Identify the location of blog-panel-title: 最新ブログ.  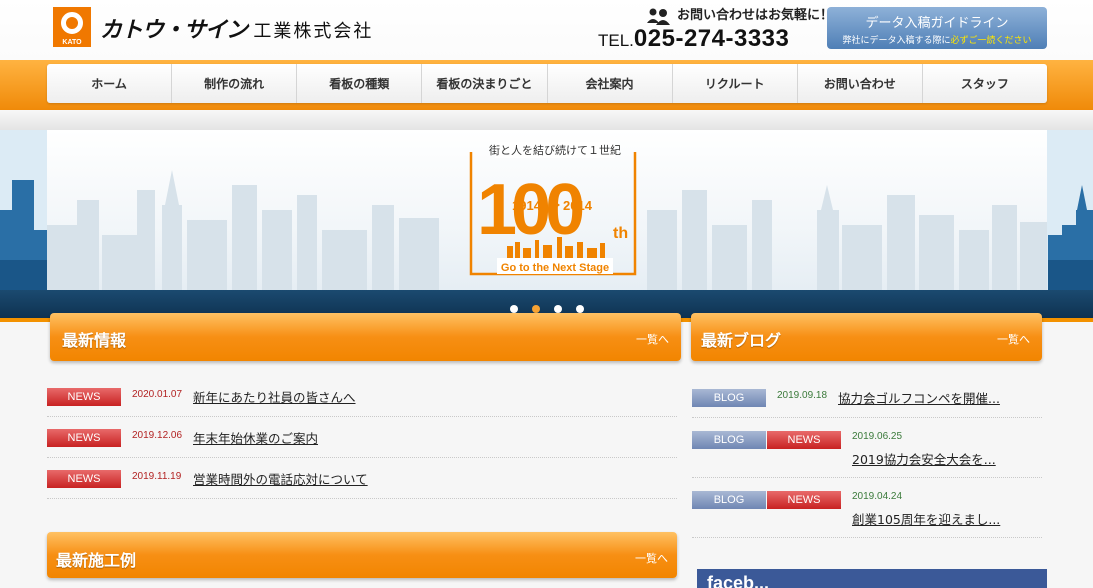
(741, 340).